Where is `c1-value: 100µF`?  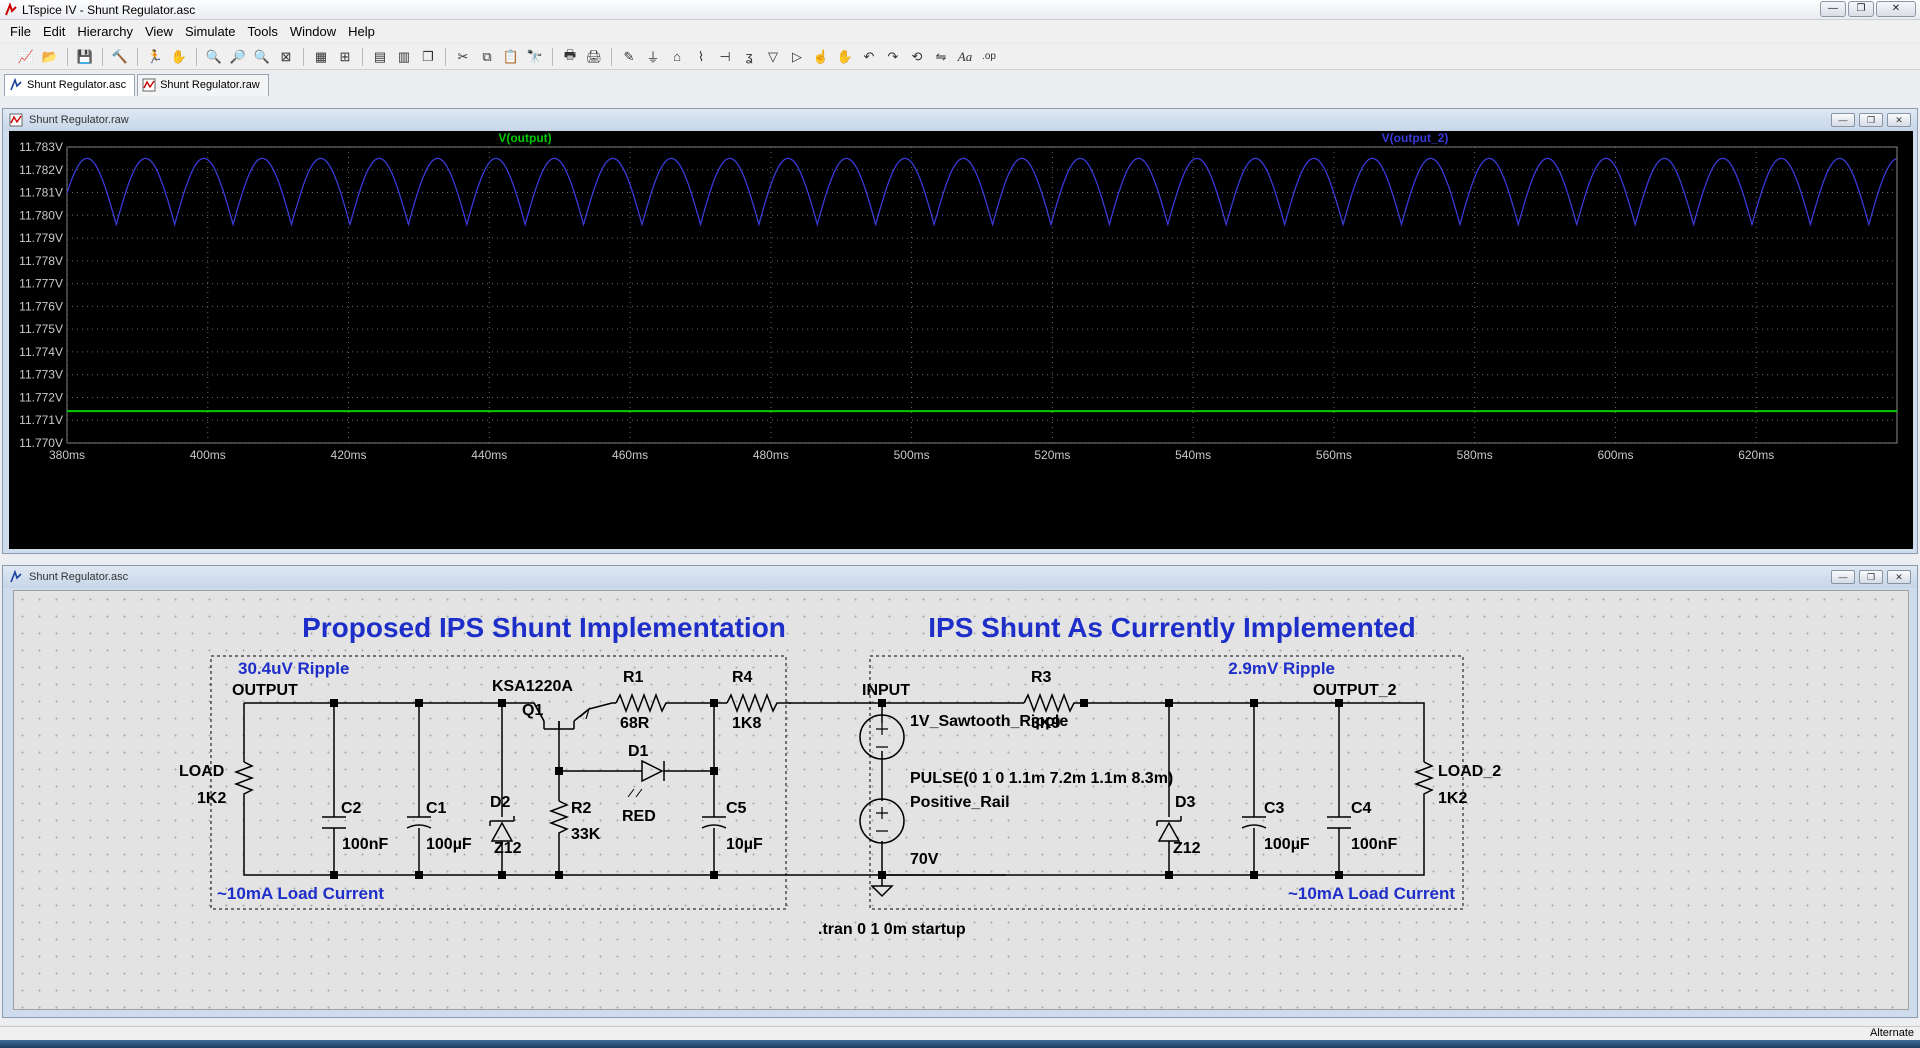
c1-value: 100µF is located at coordinates (449, 844).